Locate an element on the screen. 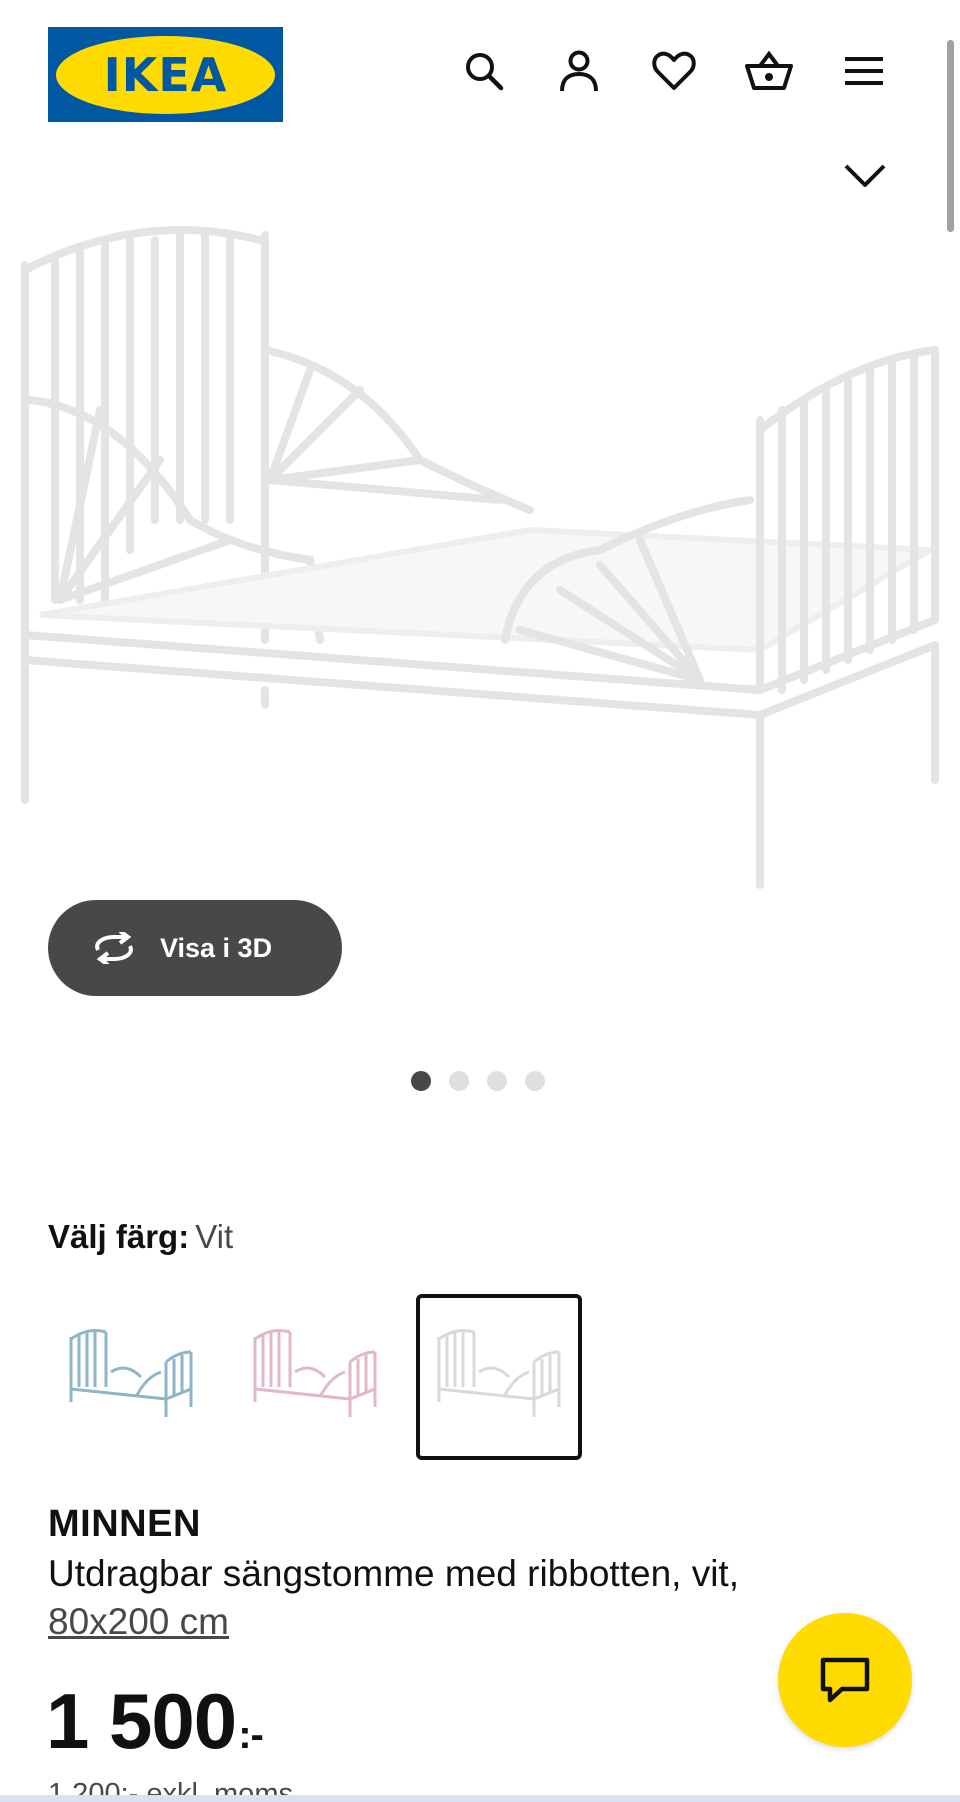  site-header: IKEA is located at coordinates (480, 70).